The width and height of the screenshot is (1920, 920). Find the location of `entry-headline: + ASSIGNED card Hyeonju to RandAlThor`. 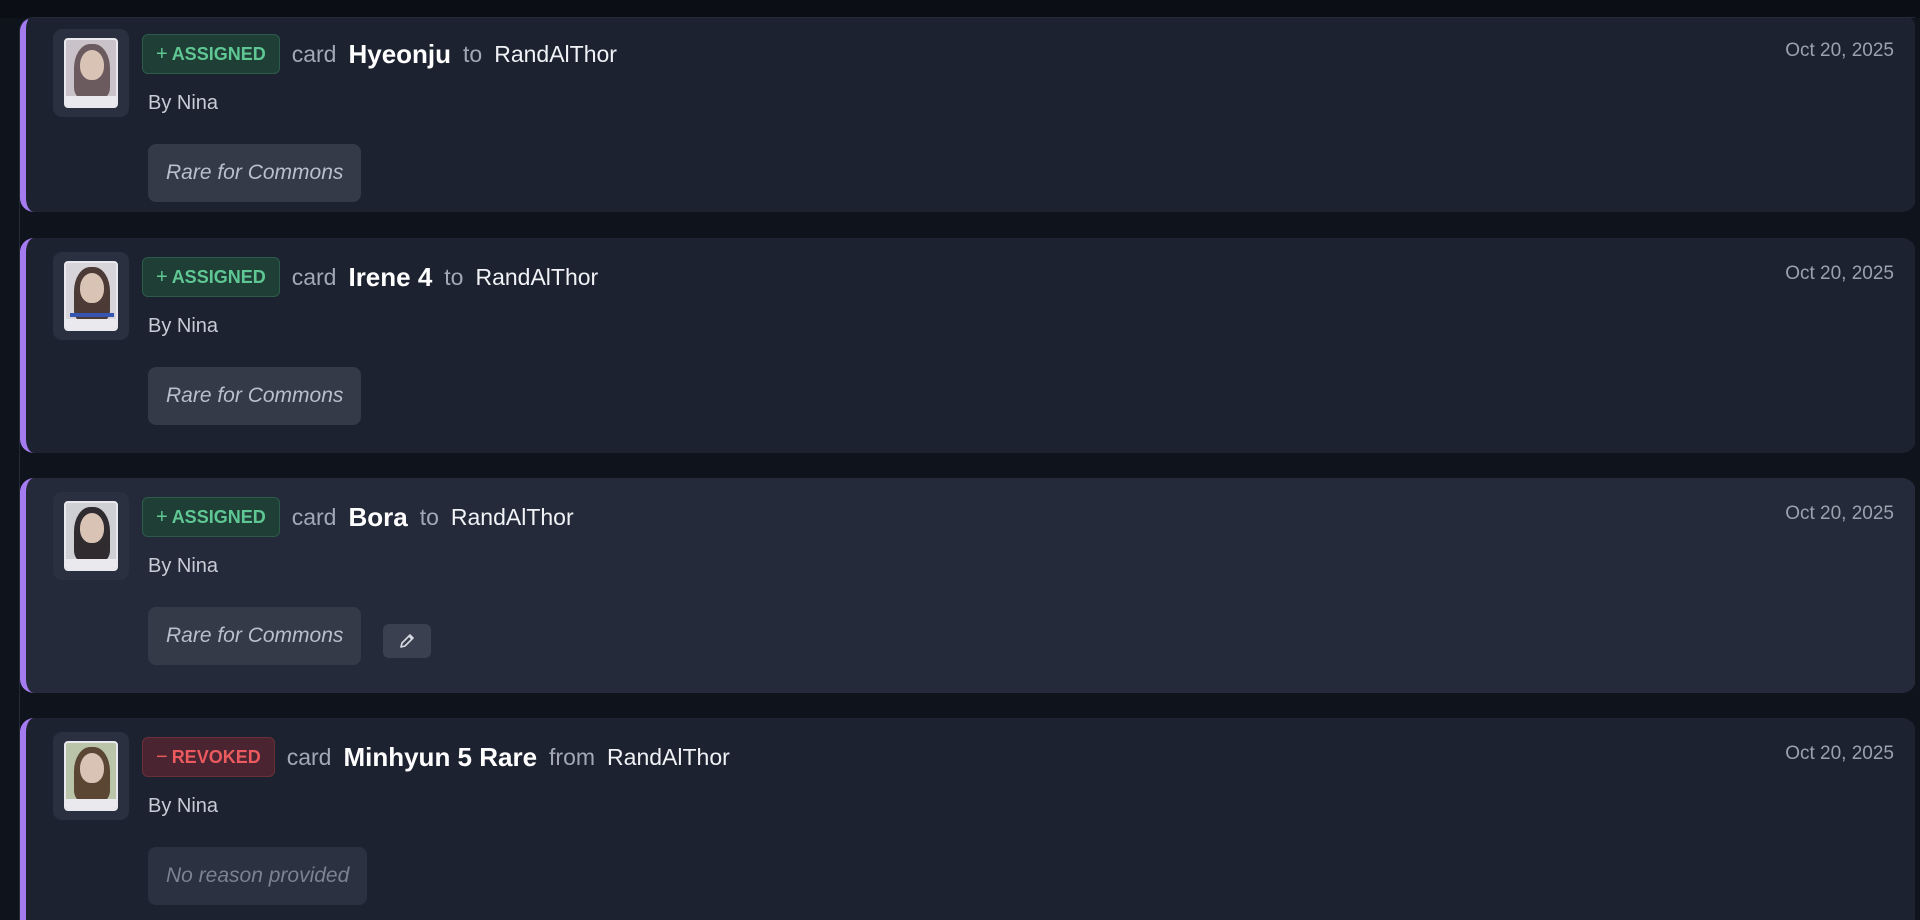

entry-headline: + ASSIGNED card Hyeonju to RandAlThor is located at coordinates (379, 54).